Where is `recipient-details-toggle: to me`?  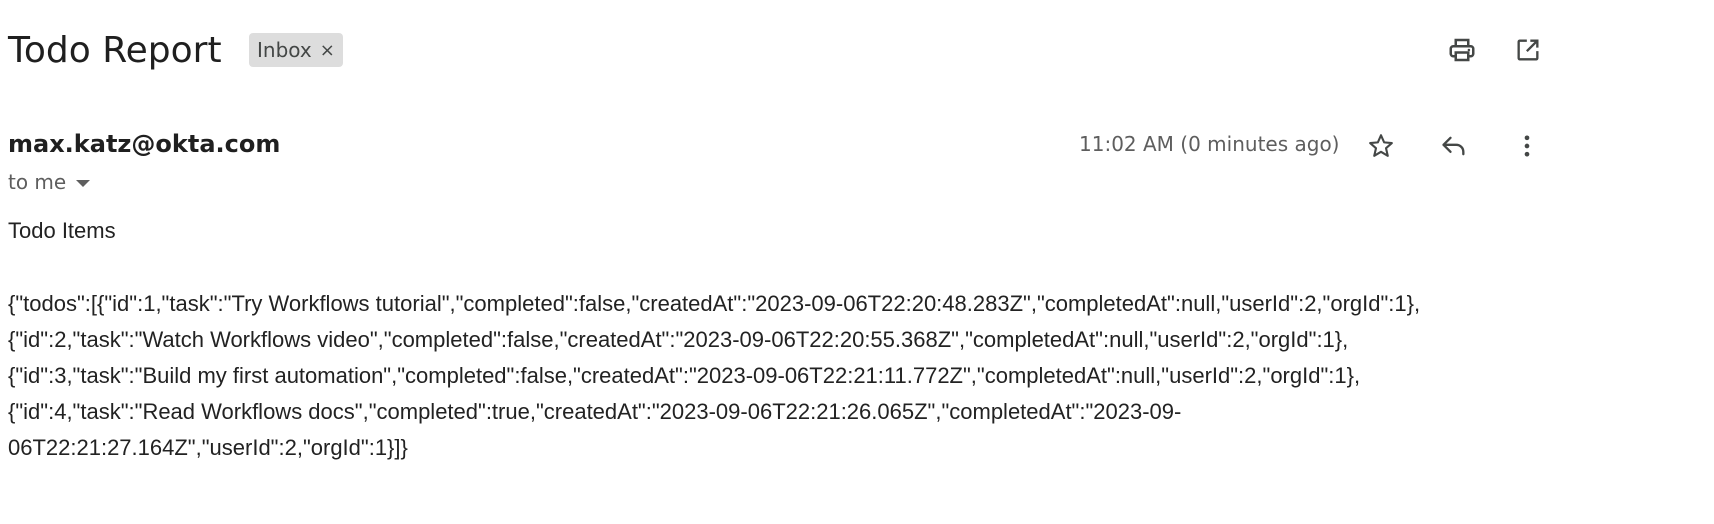 recipient-details-toggle: to me is located at coordinates (49, 182).